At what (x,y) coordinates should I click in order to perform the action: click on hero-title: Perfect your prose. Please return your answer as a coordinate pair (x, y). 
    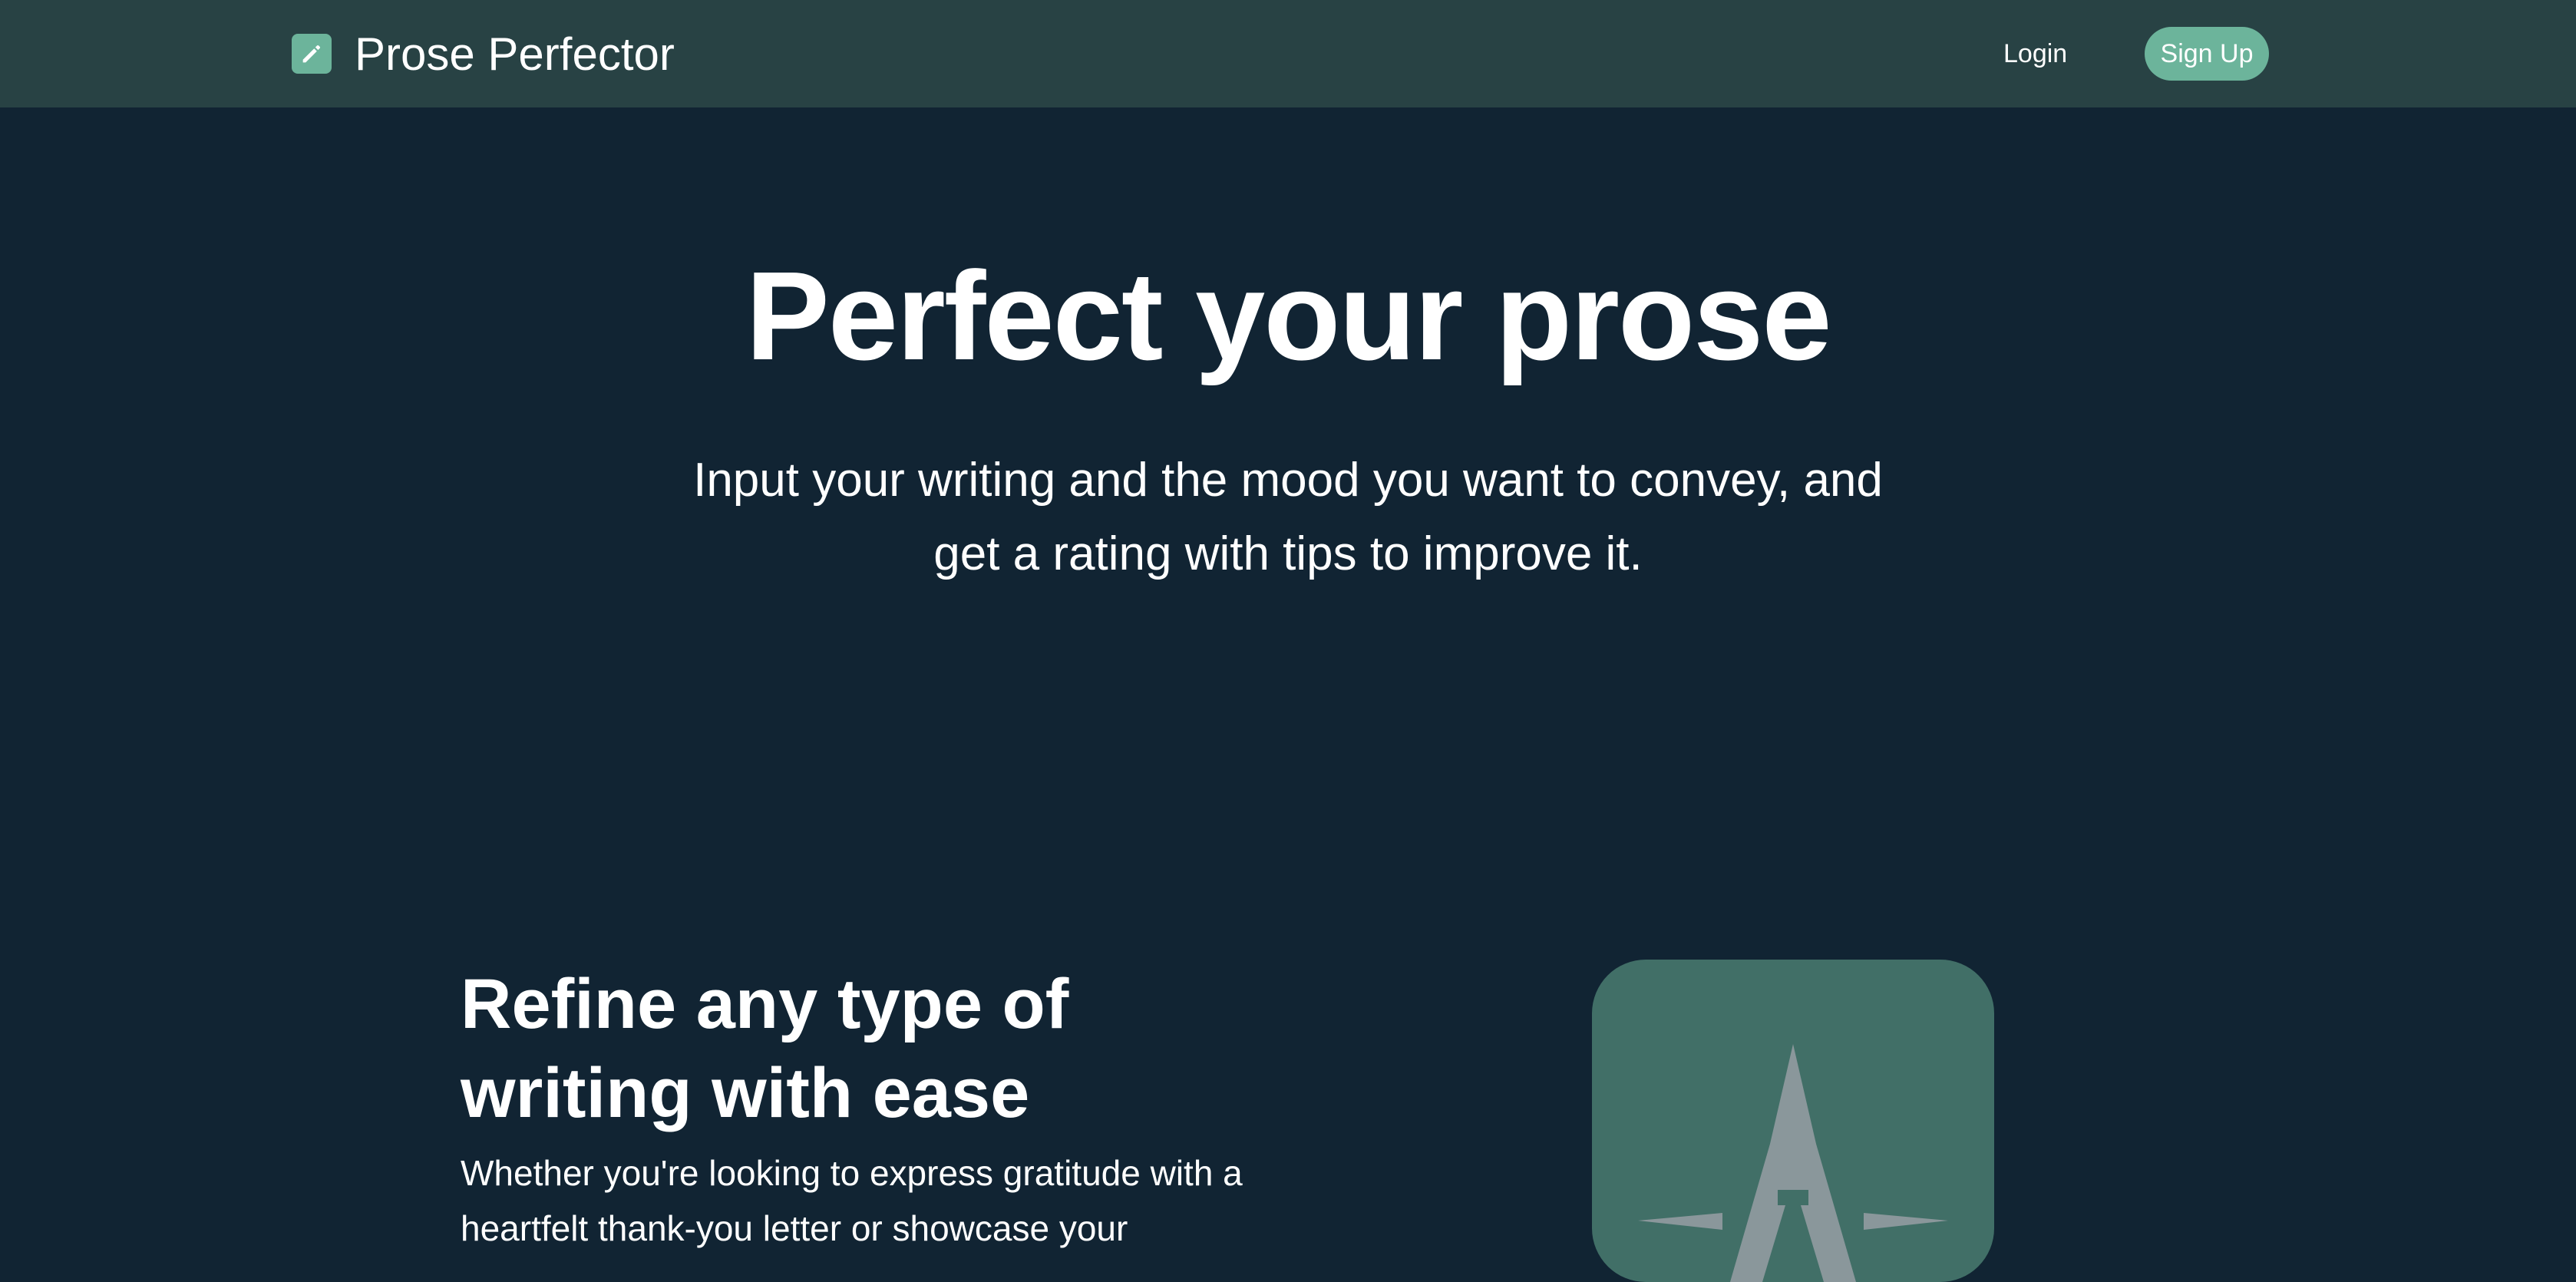
    Looking at the image, I should click on (1288, 316).